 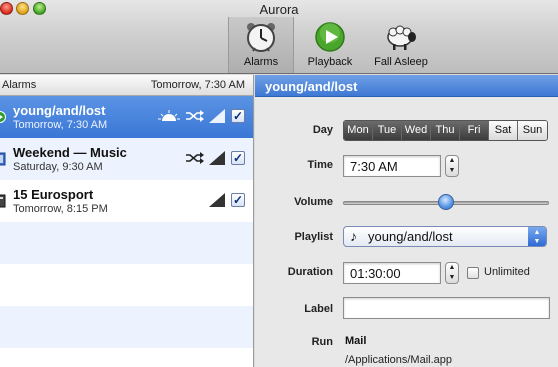 What do you see at coordinates (452, 166) in the screenshot?
I see `time-stepper: ▲ ▼` at bounding box center [452, 166].